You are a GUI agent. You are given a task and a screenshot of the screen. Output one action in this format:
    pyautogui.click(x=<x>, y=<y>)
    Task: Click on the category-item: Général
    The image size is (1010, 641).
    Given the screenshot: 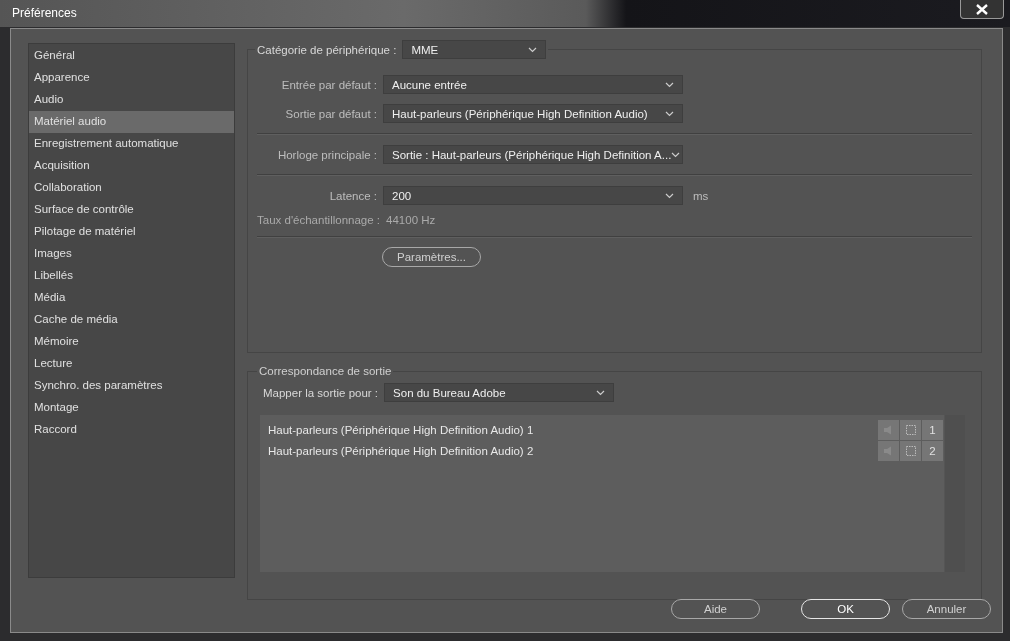 What is the action you would take?
    pyautogui.click(x=131, y=56)
    